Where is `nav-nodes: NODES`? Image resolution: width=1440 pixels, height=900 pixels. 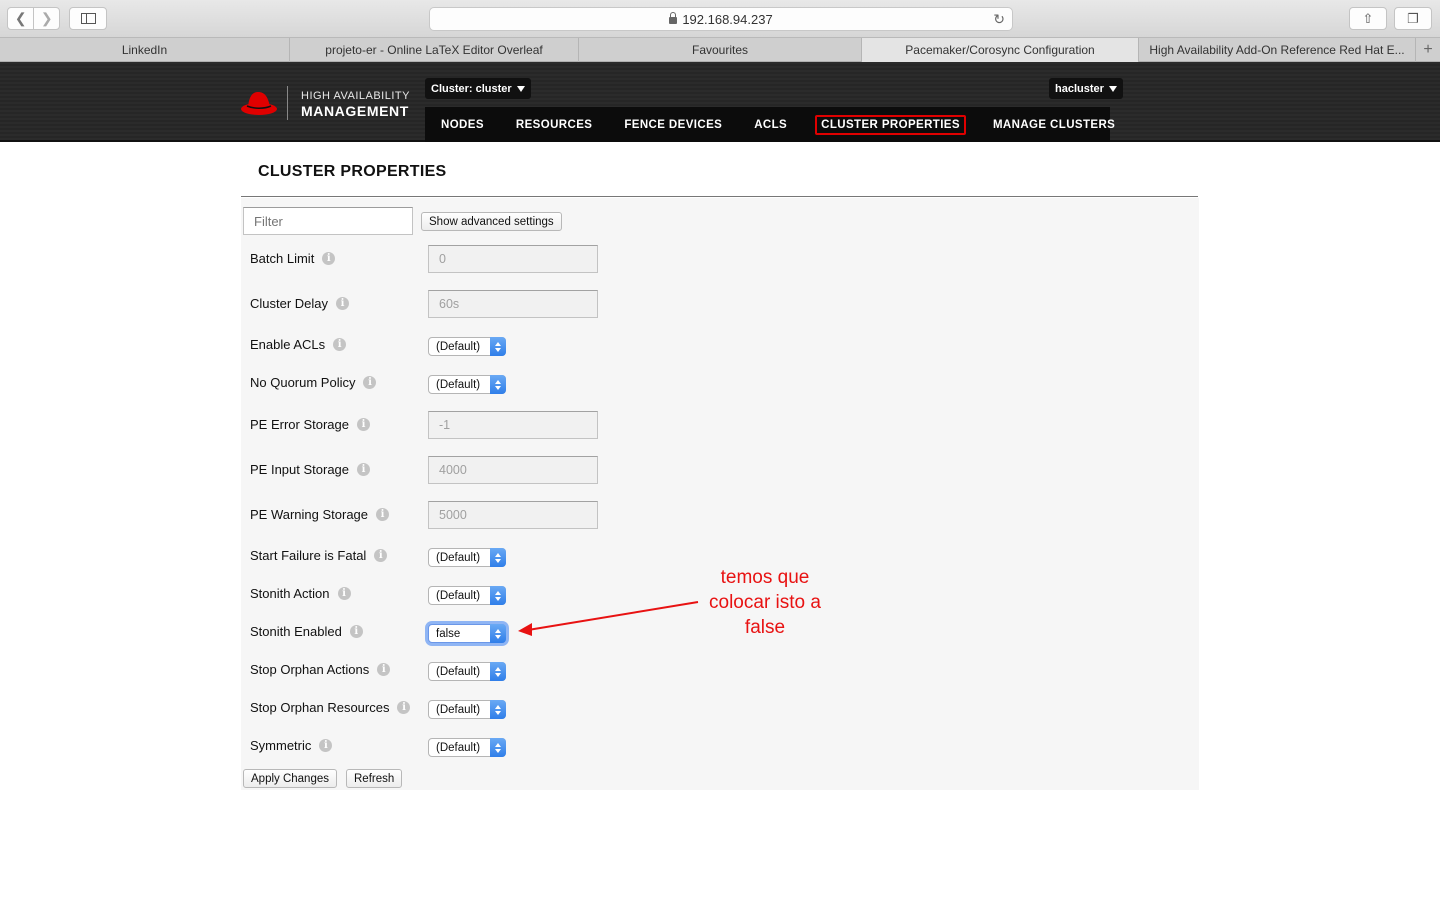 nav-nodes: NODES is located at coordinates (462, 125).